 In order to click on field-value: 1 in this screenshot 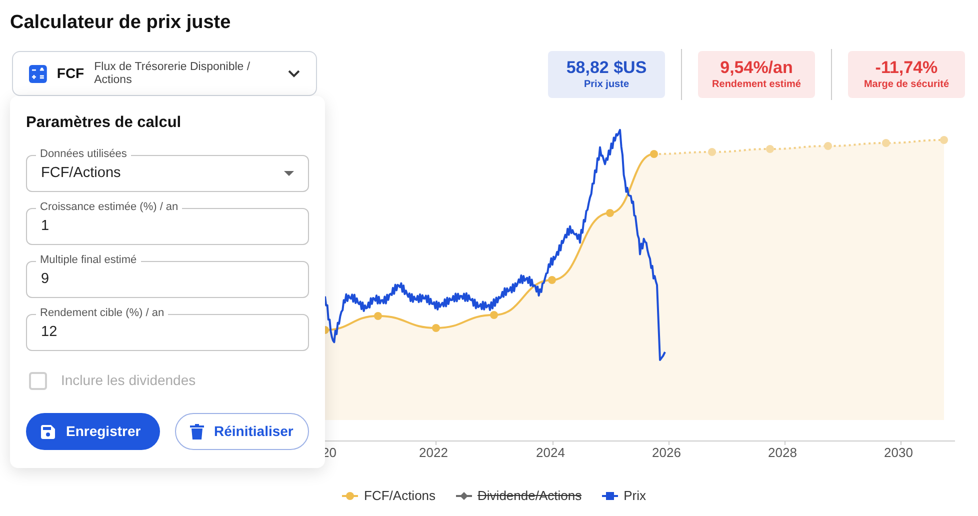, I will do `click(45, 226)`.